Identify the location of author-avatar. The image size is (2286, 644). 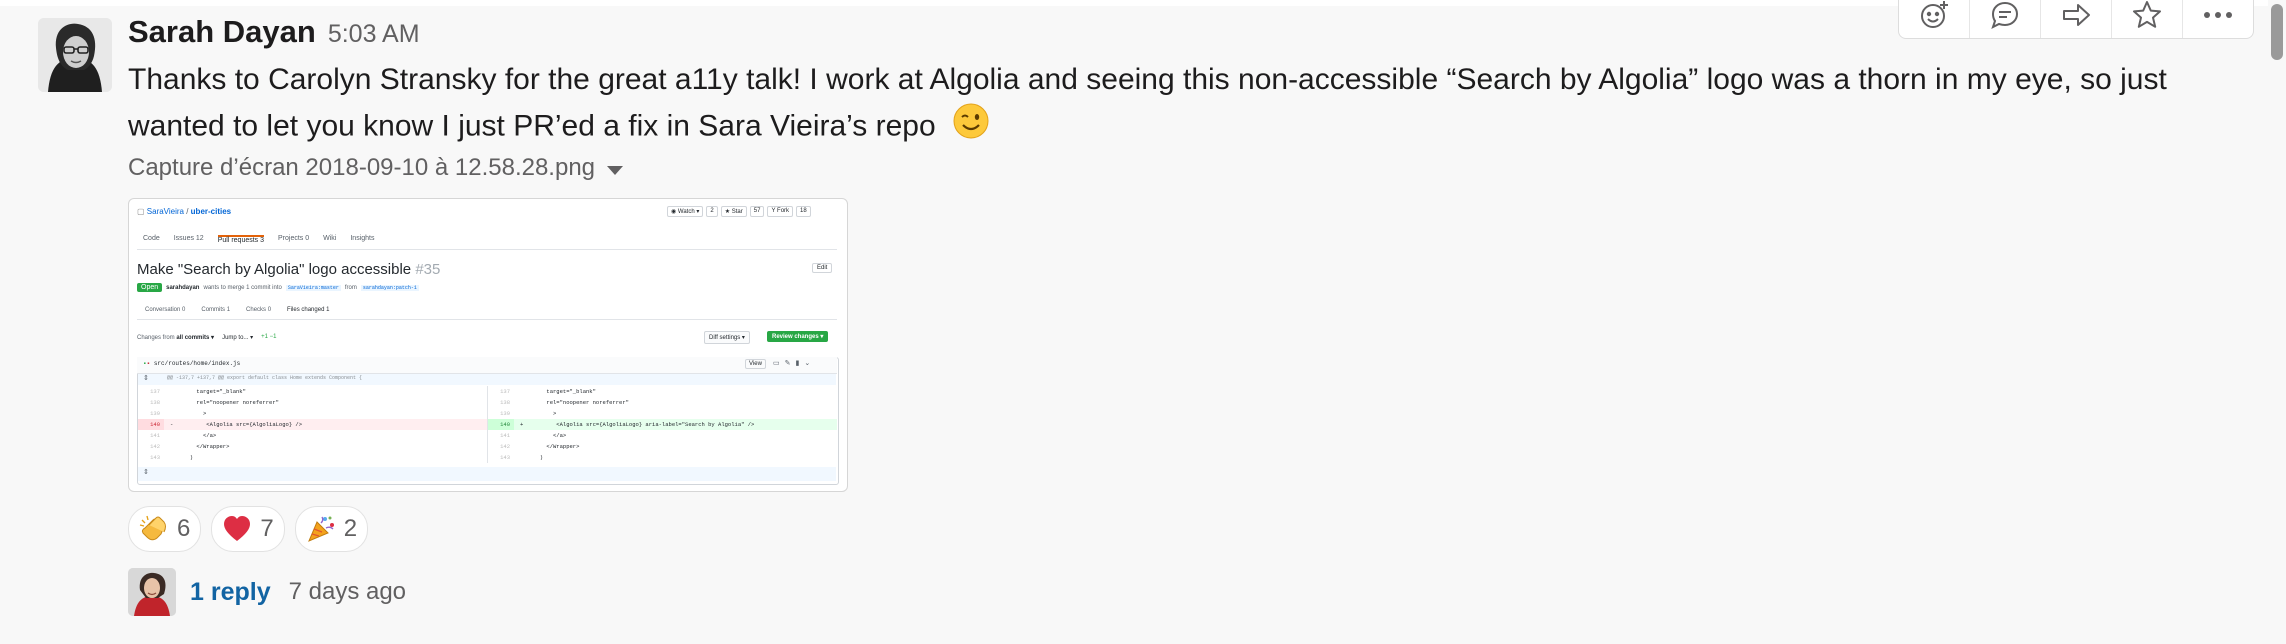
(75, 55).